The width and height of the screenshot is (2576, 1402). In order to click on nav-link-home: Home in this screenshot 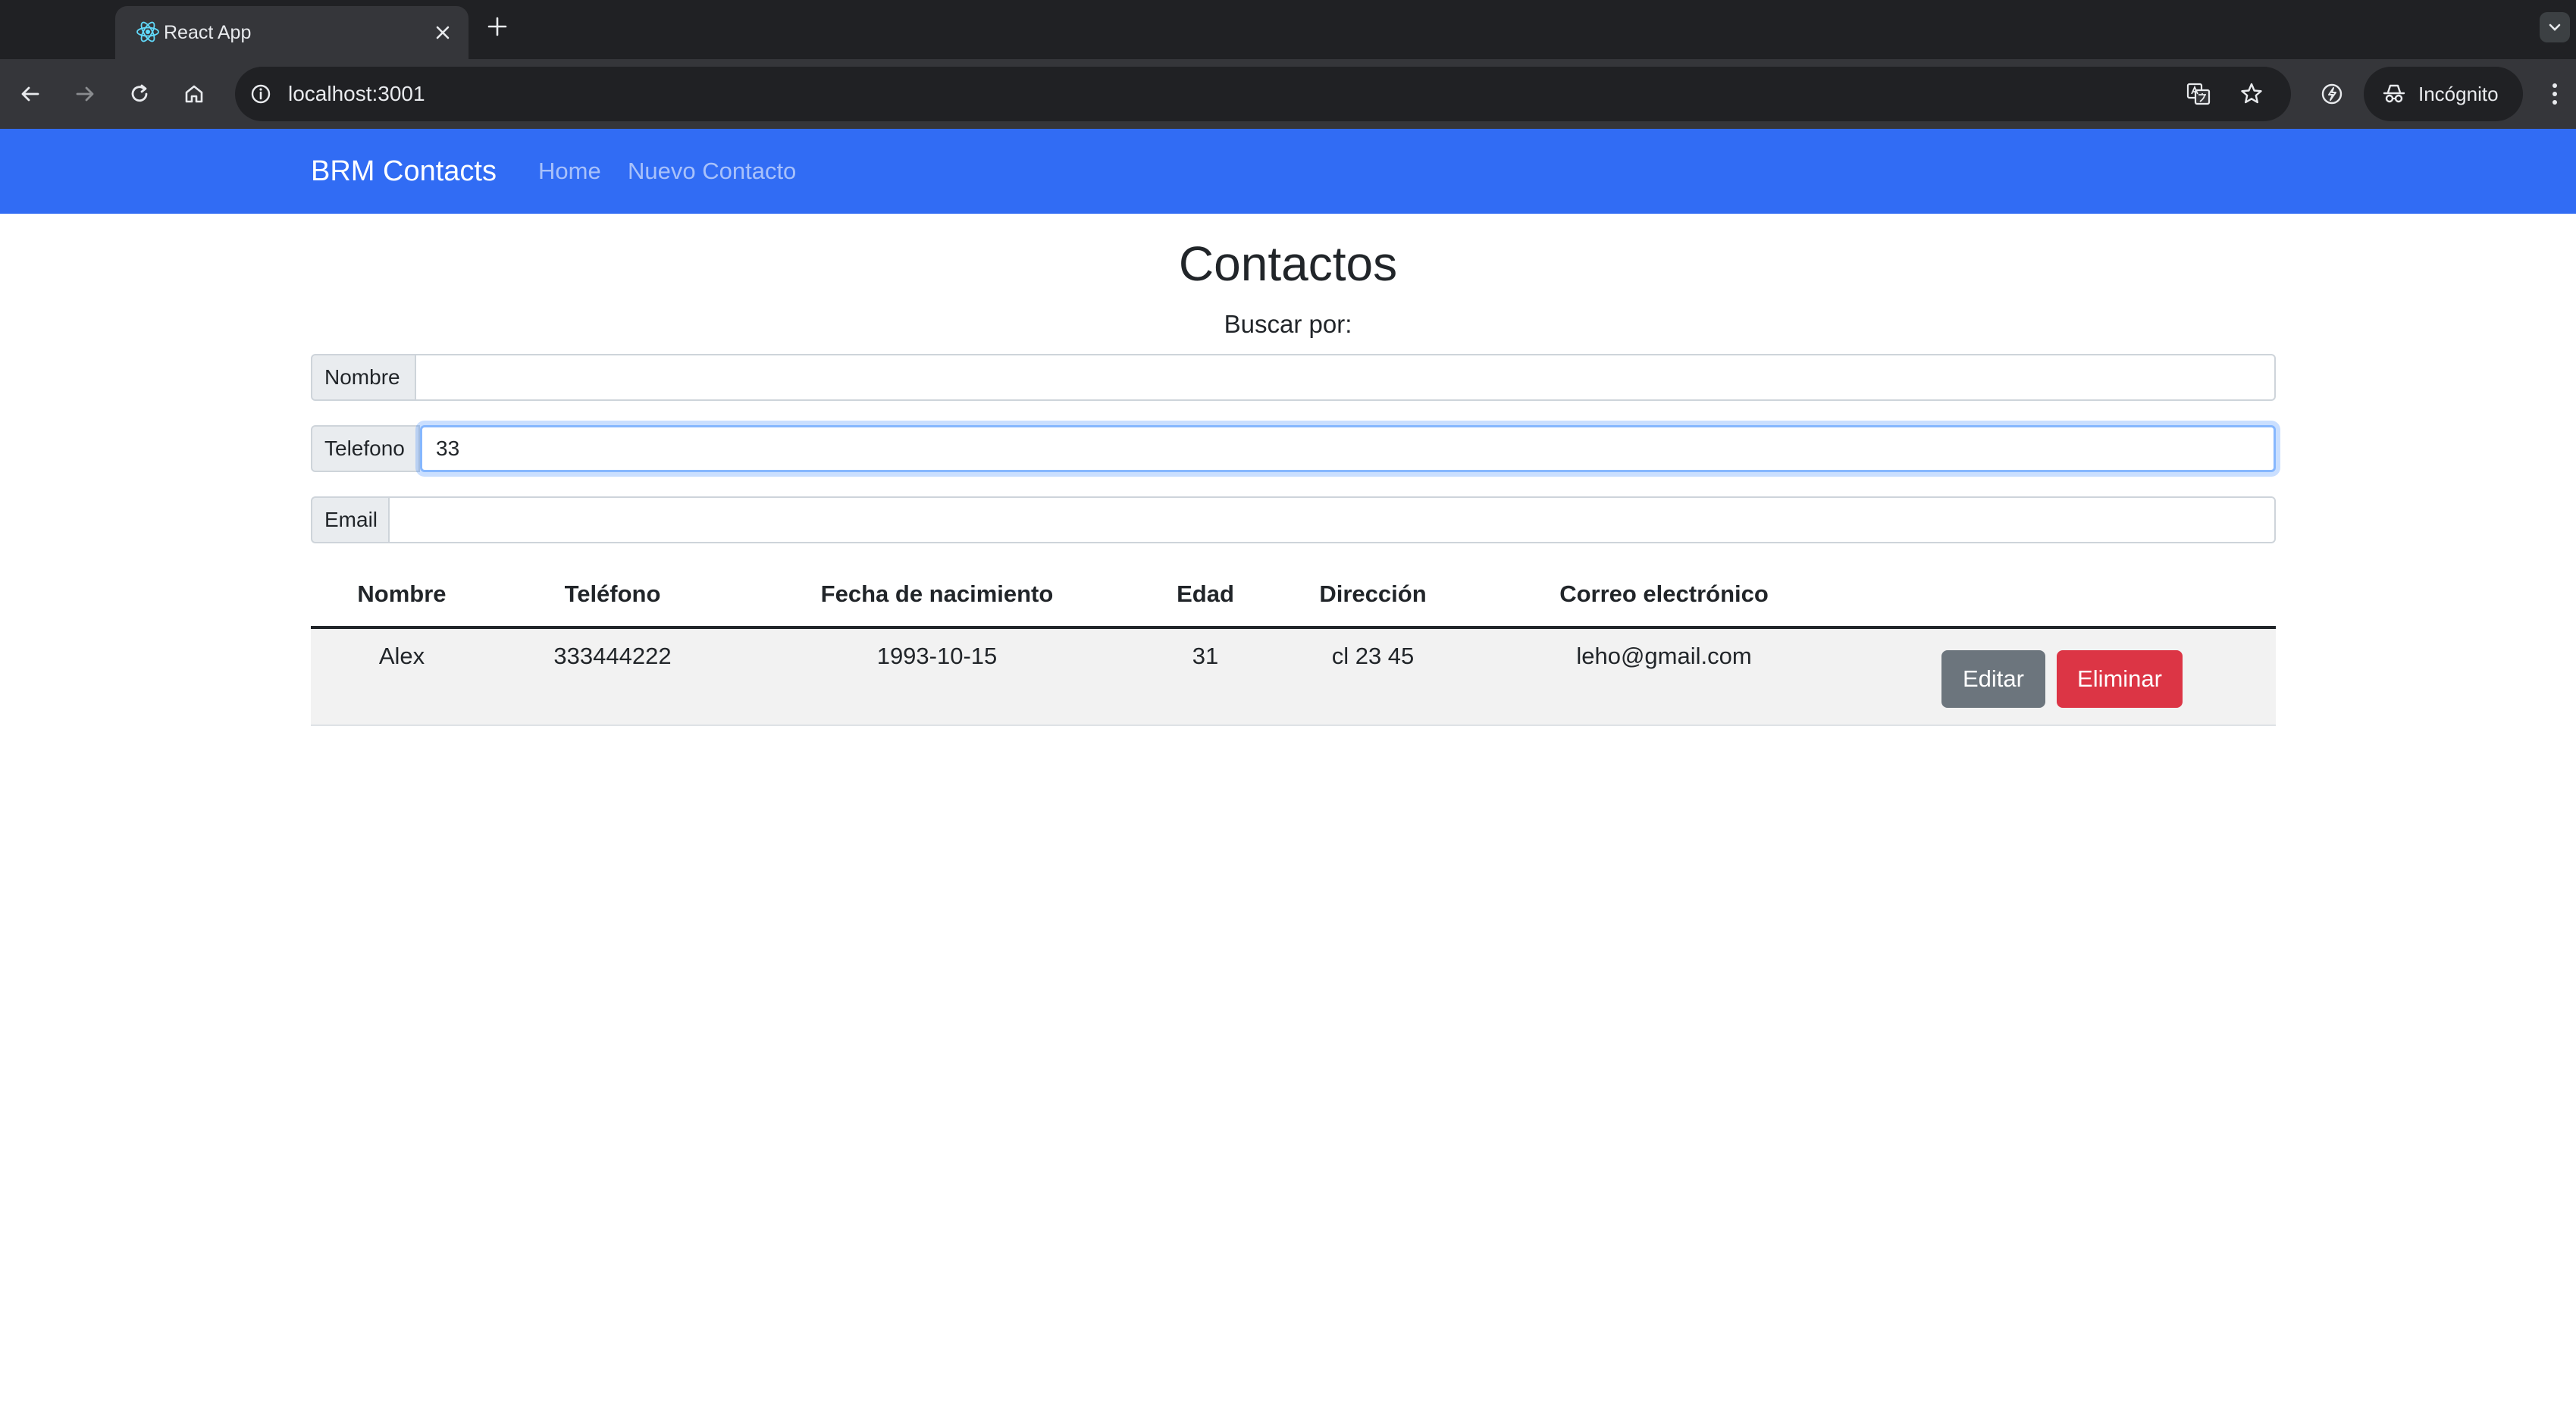, I will do `click(570, 171)`.